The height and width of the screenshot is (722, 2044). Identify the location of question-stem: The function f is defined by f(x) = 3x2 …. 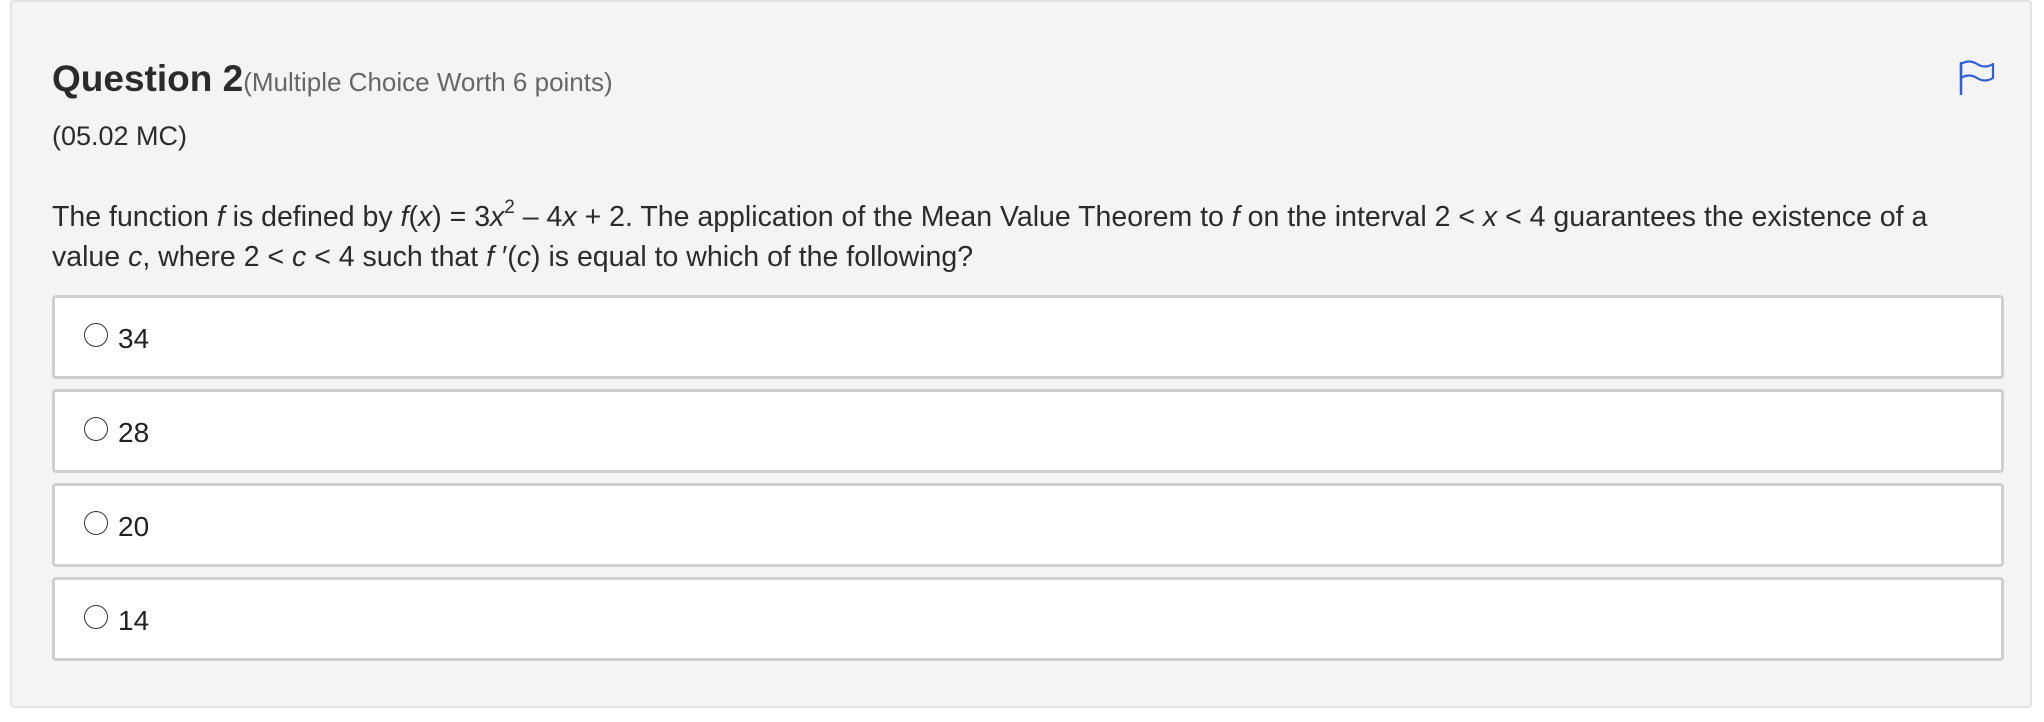
(990, 235).